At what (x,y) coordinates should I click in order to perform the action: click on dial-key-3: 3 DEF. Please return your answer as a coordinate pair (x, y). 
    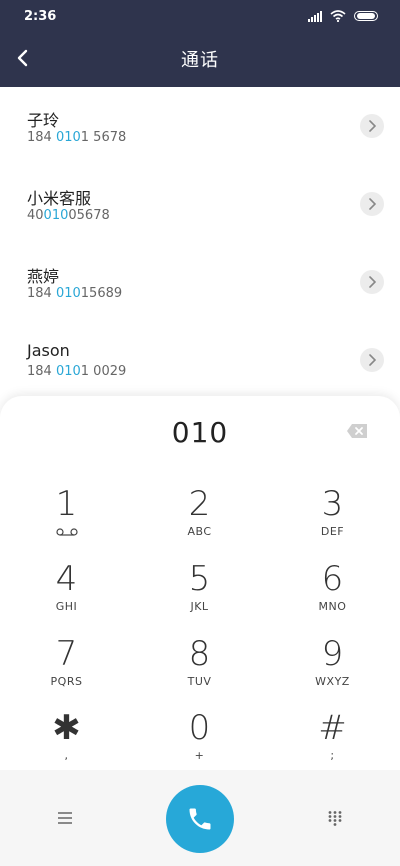
    Looking at the image, I should click on (332, 521).